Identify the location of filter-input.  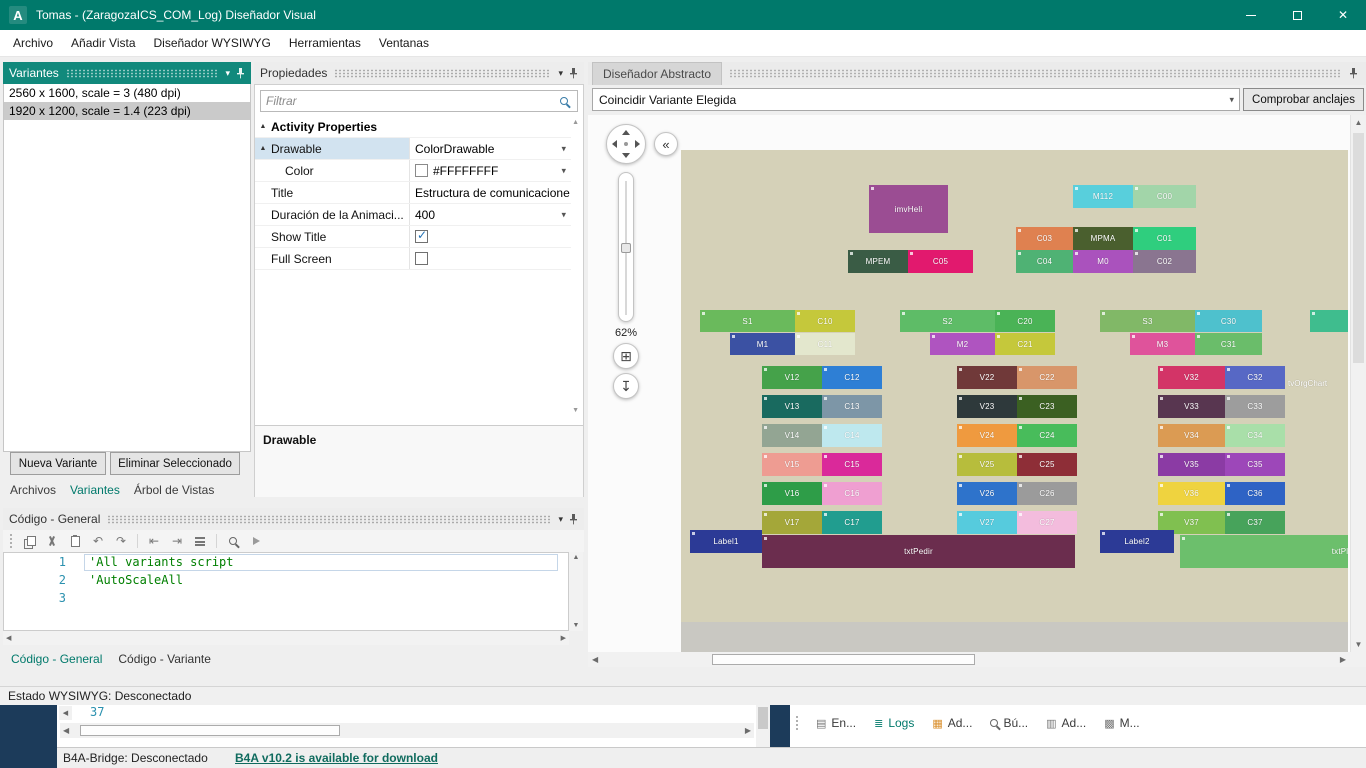
(410, 101).